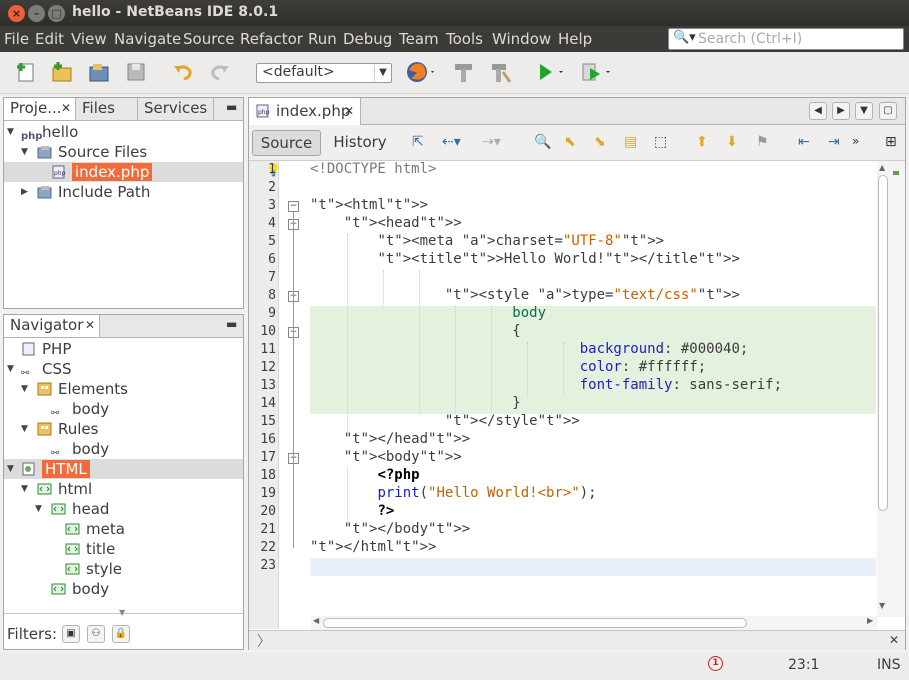  I want to click on code-line: font-family: sans-serif;, so click(546, 385).